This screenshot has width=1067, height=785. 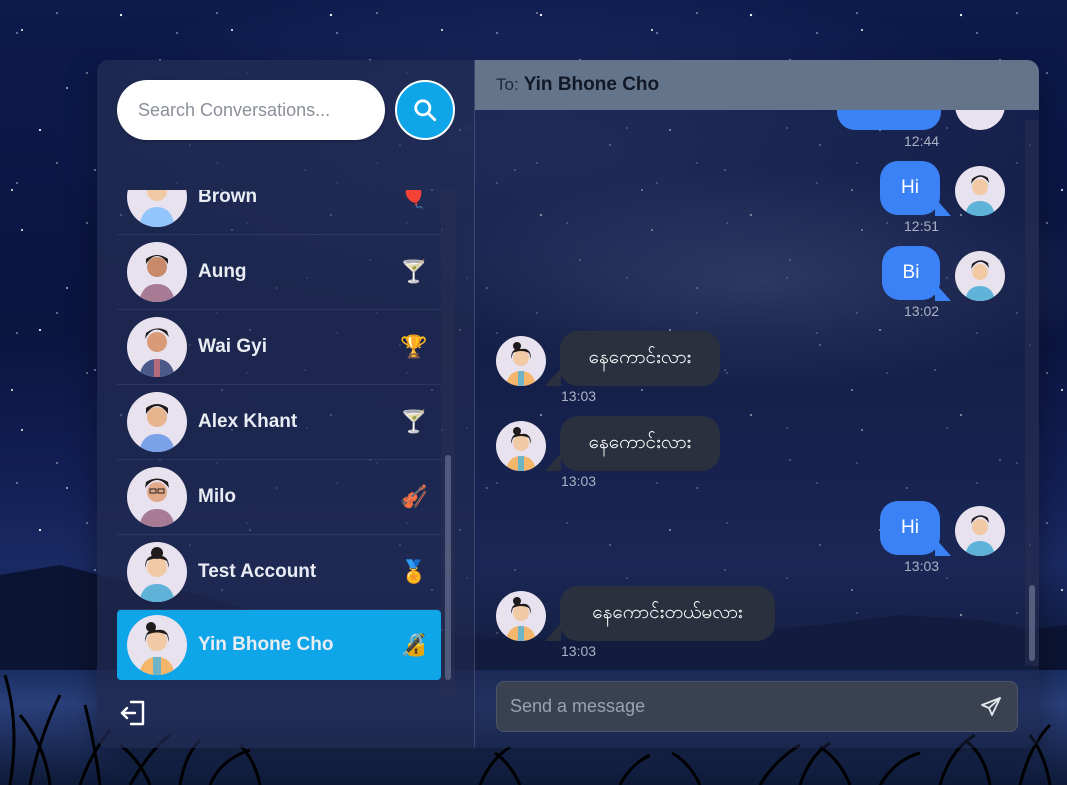 What do you see at coordinates (248, 421) in the screenshot?
I see `conversation-name: Alex Khant` at bounding box center [248, 421].